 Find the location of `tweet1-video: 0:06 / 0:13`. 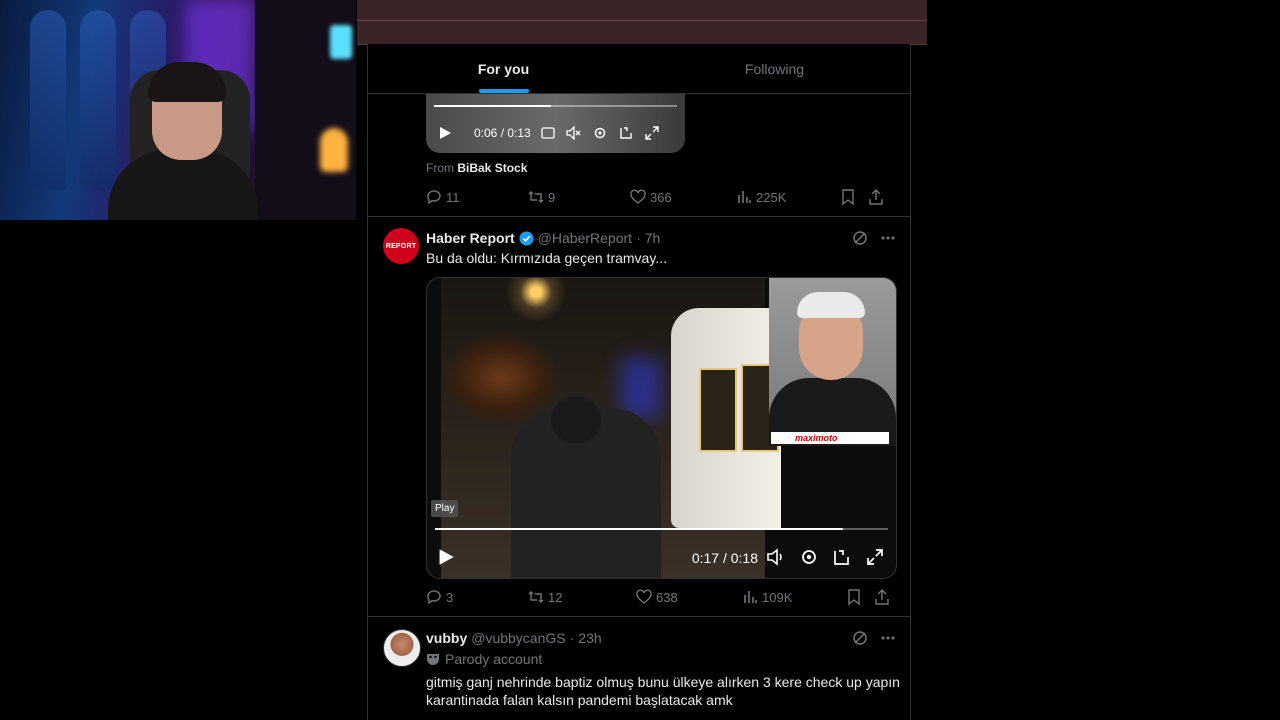

tweet1-video: 0:06 / 0:13 is located at coordinates (555, 123).